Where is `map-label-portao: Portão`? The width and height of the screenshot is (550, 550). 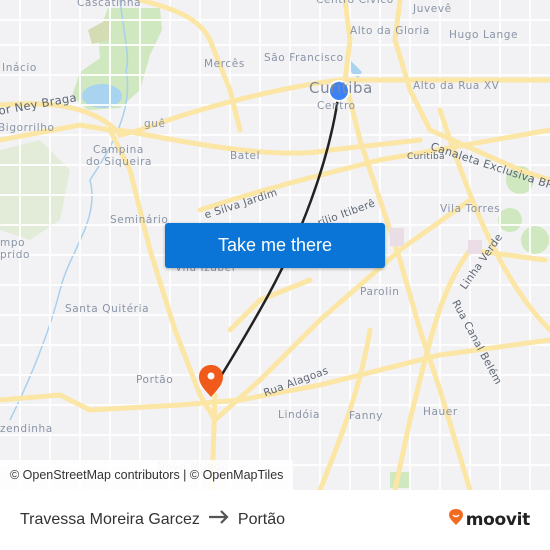 map-label-portao: Portão is located at coordinates (155, 380).